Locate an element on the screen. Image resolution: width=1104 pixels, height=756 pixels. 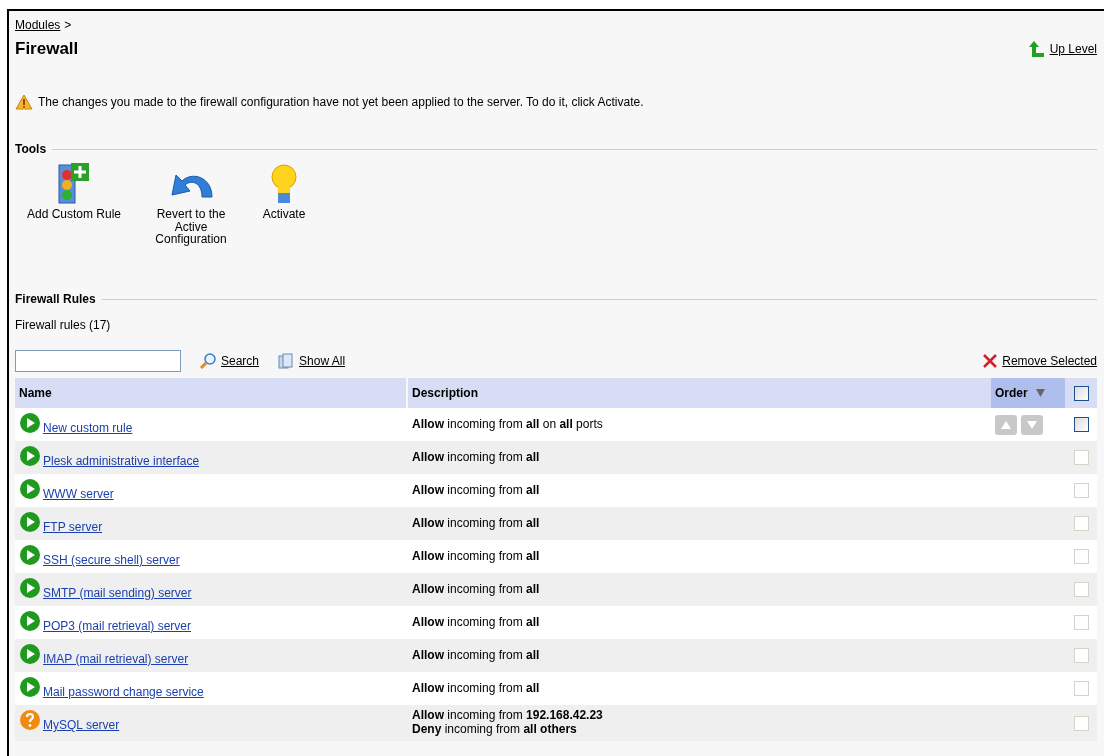
tool-button: Activate is located at coordinates (284, 222).